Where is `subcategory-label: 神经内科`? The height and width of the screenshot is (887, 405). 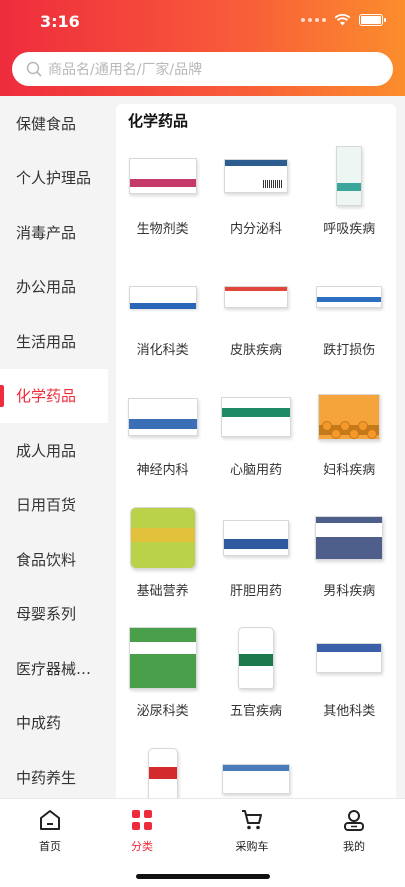
subcategory-label: 神经内科 is located at coordinates (162, 470).